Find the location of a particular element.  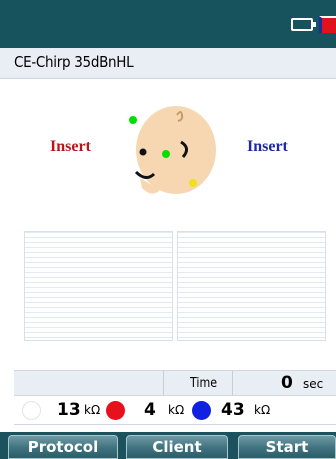

electrode-forehead is located at coordinates (166, 154).